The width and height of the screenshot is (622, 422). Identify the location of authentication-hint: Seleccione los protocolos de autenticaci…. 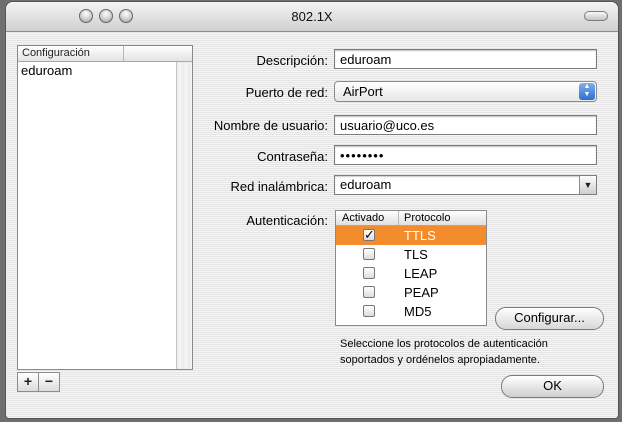
(444, 352).